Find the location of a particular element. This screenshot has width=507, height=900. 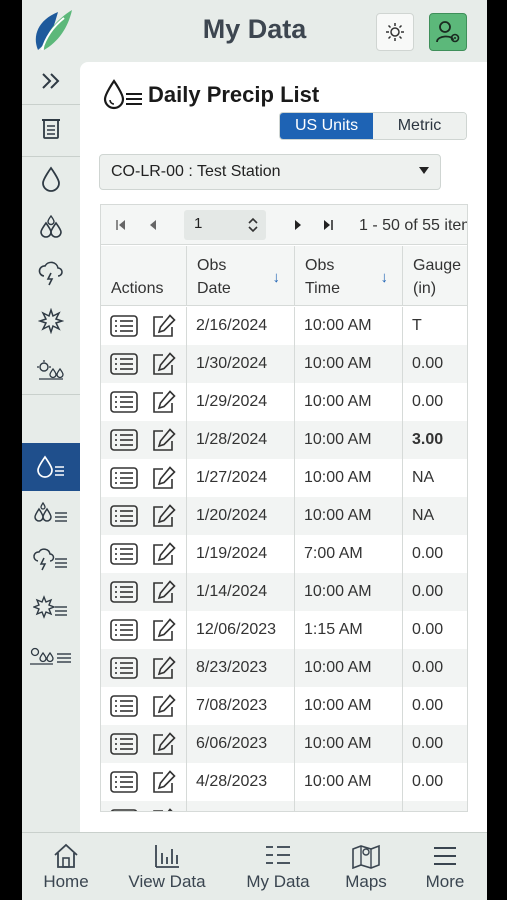

prev-page-icon is located at coordinates (153, 225).